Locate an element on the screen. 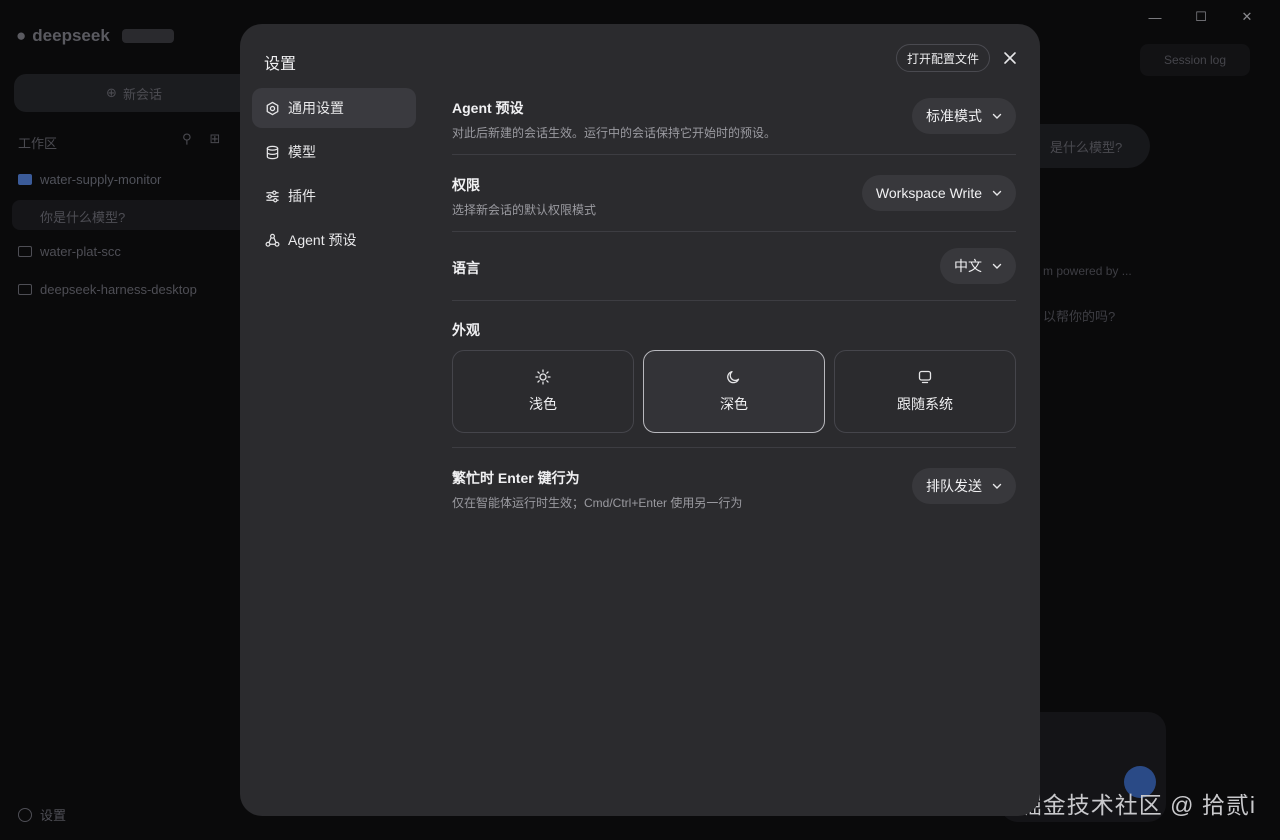 The image size is (1280, 840). minimize-icon: — is located at coordinates (1155, 17).